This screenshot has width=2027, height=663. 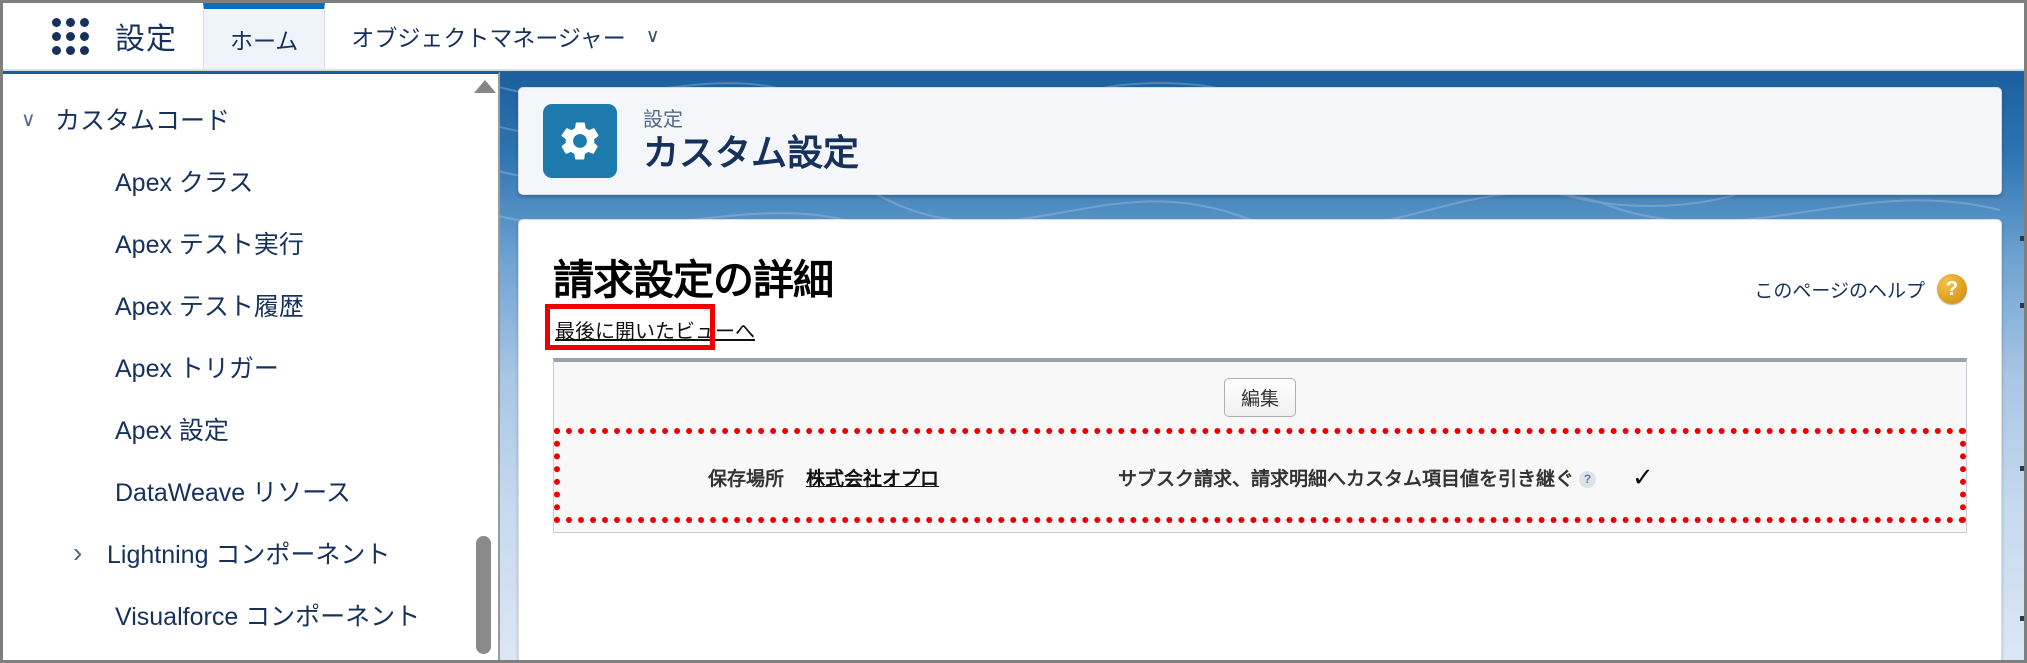 I want to click on app-launcher-icon, so click(x=70, y=36).